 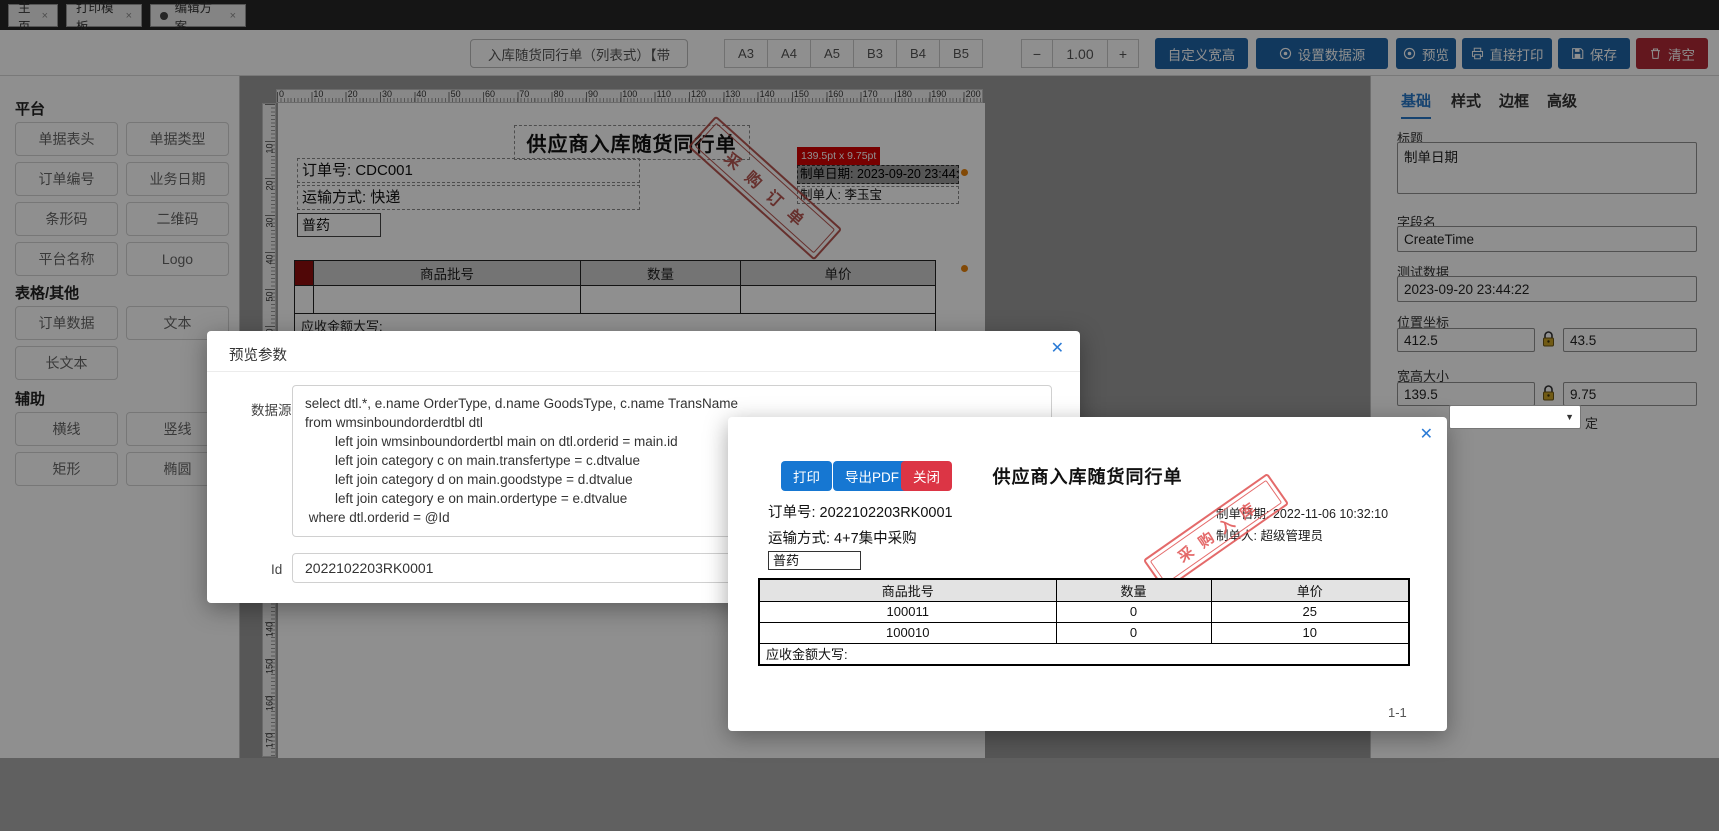 I want to click on print-button: 打印, so click(x=806, y=476).